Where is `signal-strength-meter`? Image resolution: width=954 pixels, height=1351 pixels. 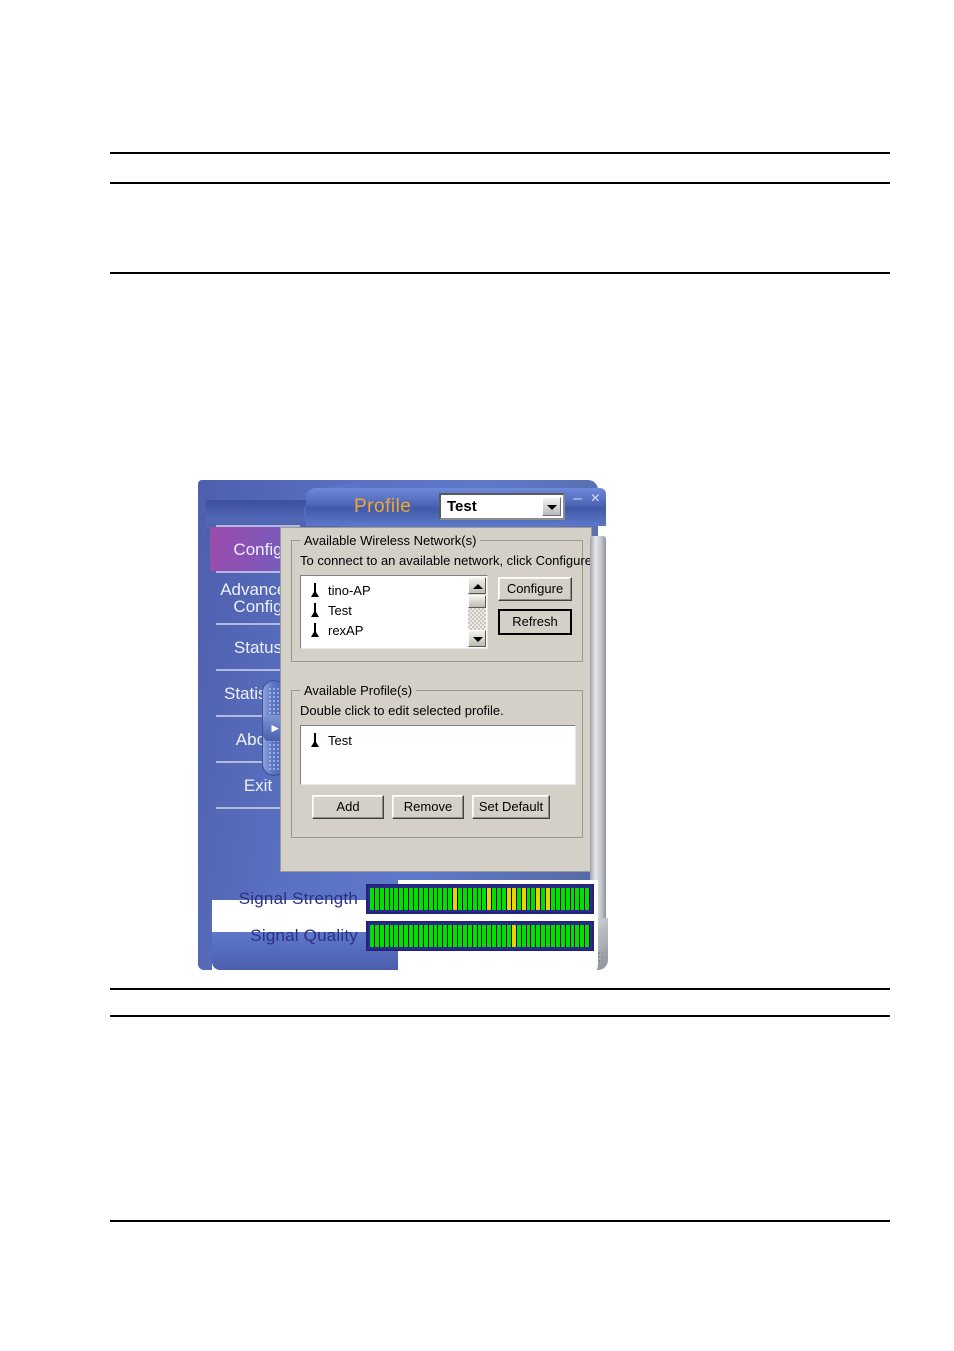
signal-strength-meter is located at coordinates (480, 899).